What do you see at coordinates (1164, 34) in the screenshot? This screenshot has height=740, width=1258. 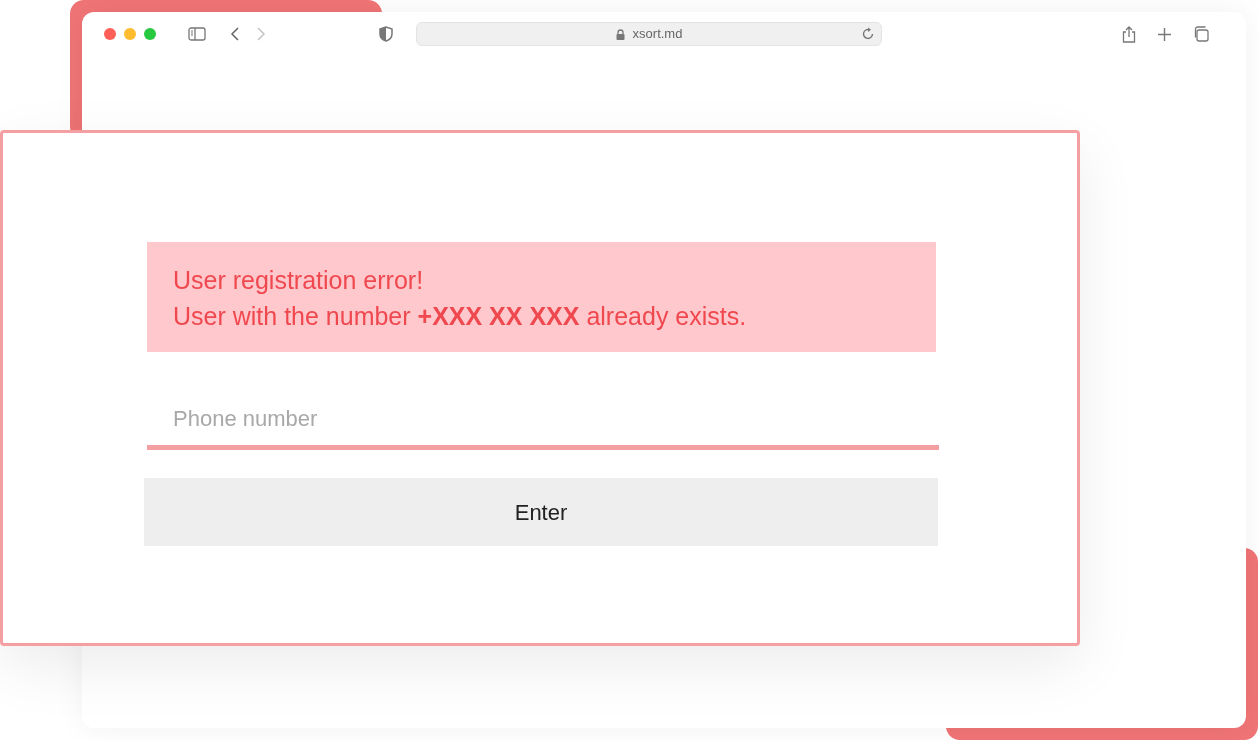 I see `plus-icon` at bounding box center [1164, 34].